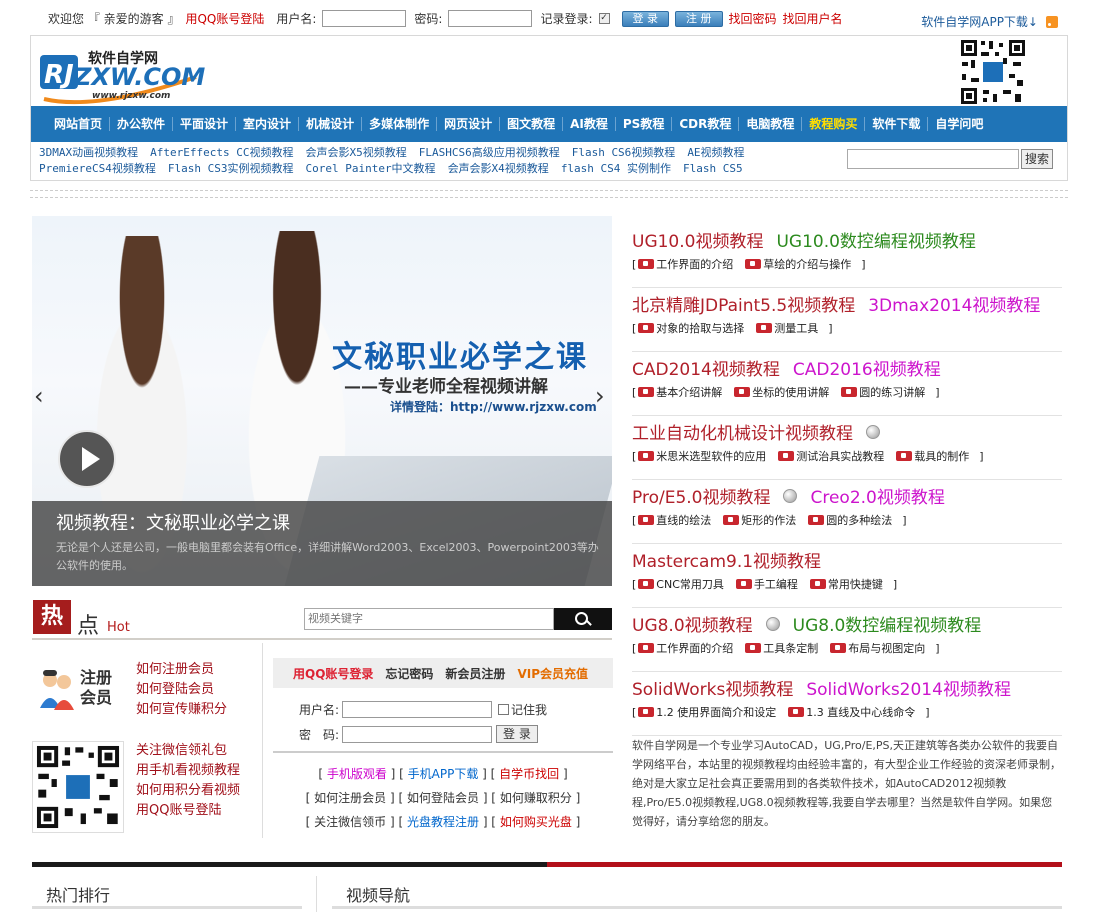 The height and width of the screenshot is (912, 1093). Describe the element at coordinates (417, 734) in the screenshot. I see `login-password-input` at that location.